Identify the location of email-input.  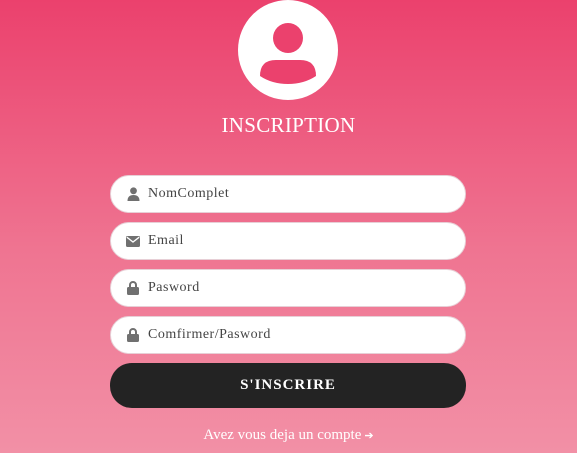
(293, 241).